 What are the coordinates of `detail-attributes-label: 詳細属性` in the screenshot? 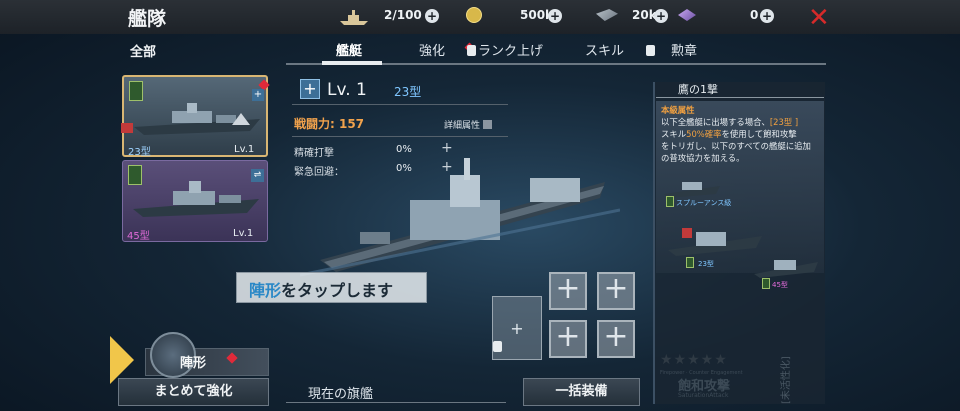 It's located at (462, 126).